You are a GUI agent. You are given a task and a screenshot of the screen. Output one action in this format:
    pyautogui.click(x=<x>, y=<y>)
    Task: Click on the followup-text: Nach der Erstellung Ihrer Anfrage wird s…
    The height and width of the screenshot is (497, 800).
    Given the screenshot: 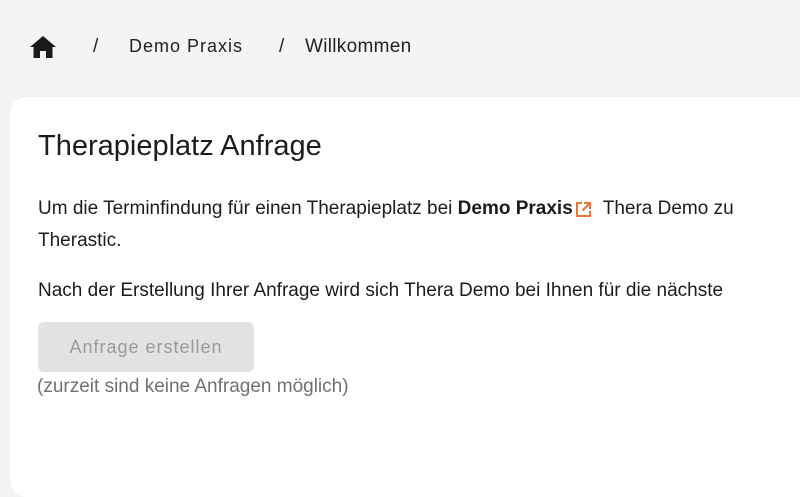 What is the action you would take?
    pyautogui.click(x=381, y=290)
    